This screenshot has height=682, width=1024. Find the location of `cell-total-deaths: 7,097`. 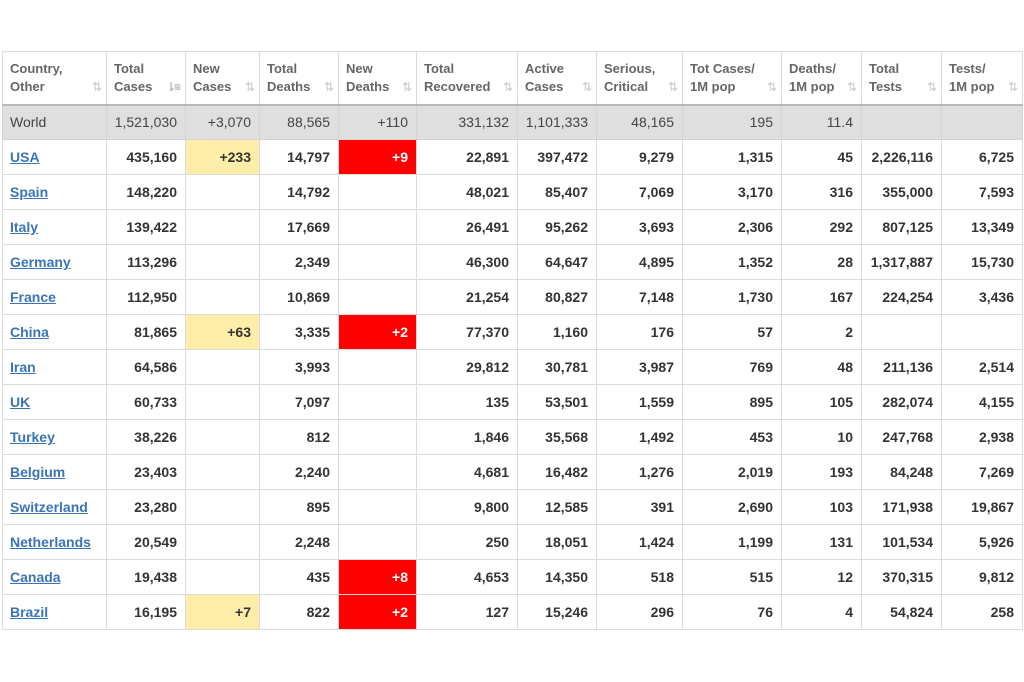

cell-total-deaths: 7,097 is located at coordinates (299, 402).